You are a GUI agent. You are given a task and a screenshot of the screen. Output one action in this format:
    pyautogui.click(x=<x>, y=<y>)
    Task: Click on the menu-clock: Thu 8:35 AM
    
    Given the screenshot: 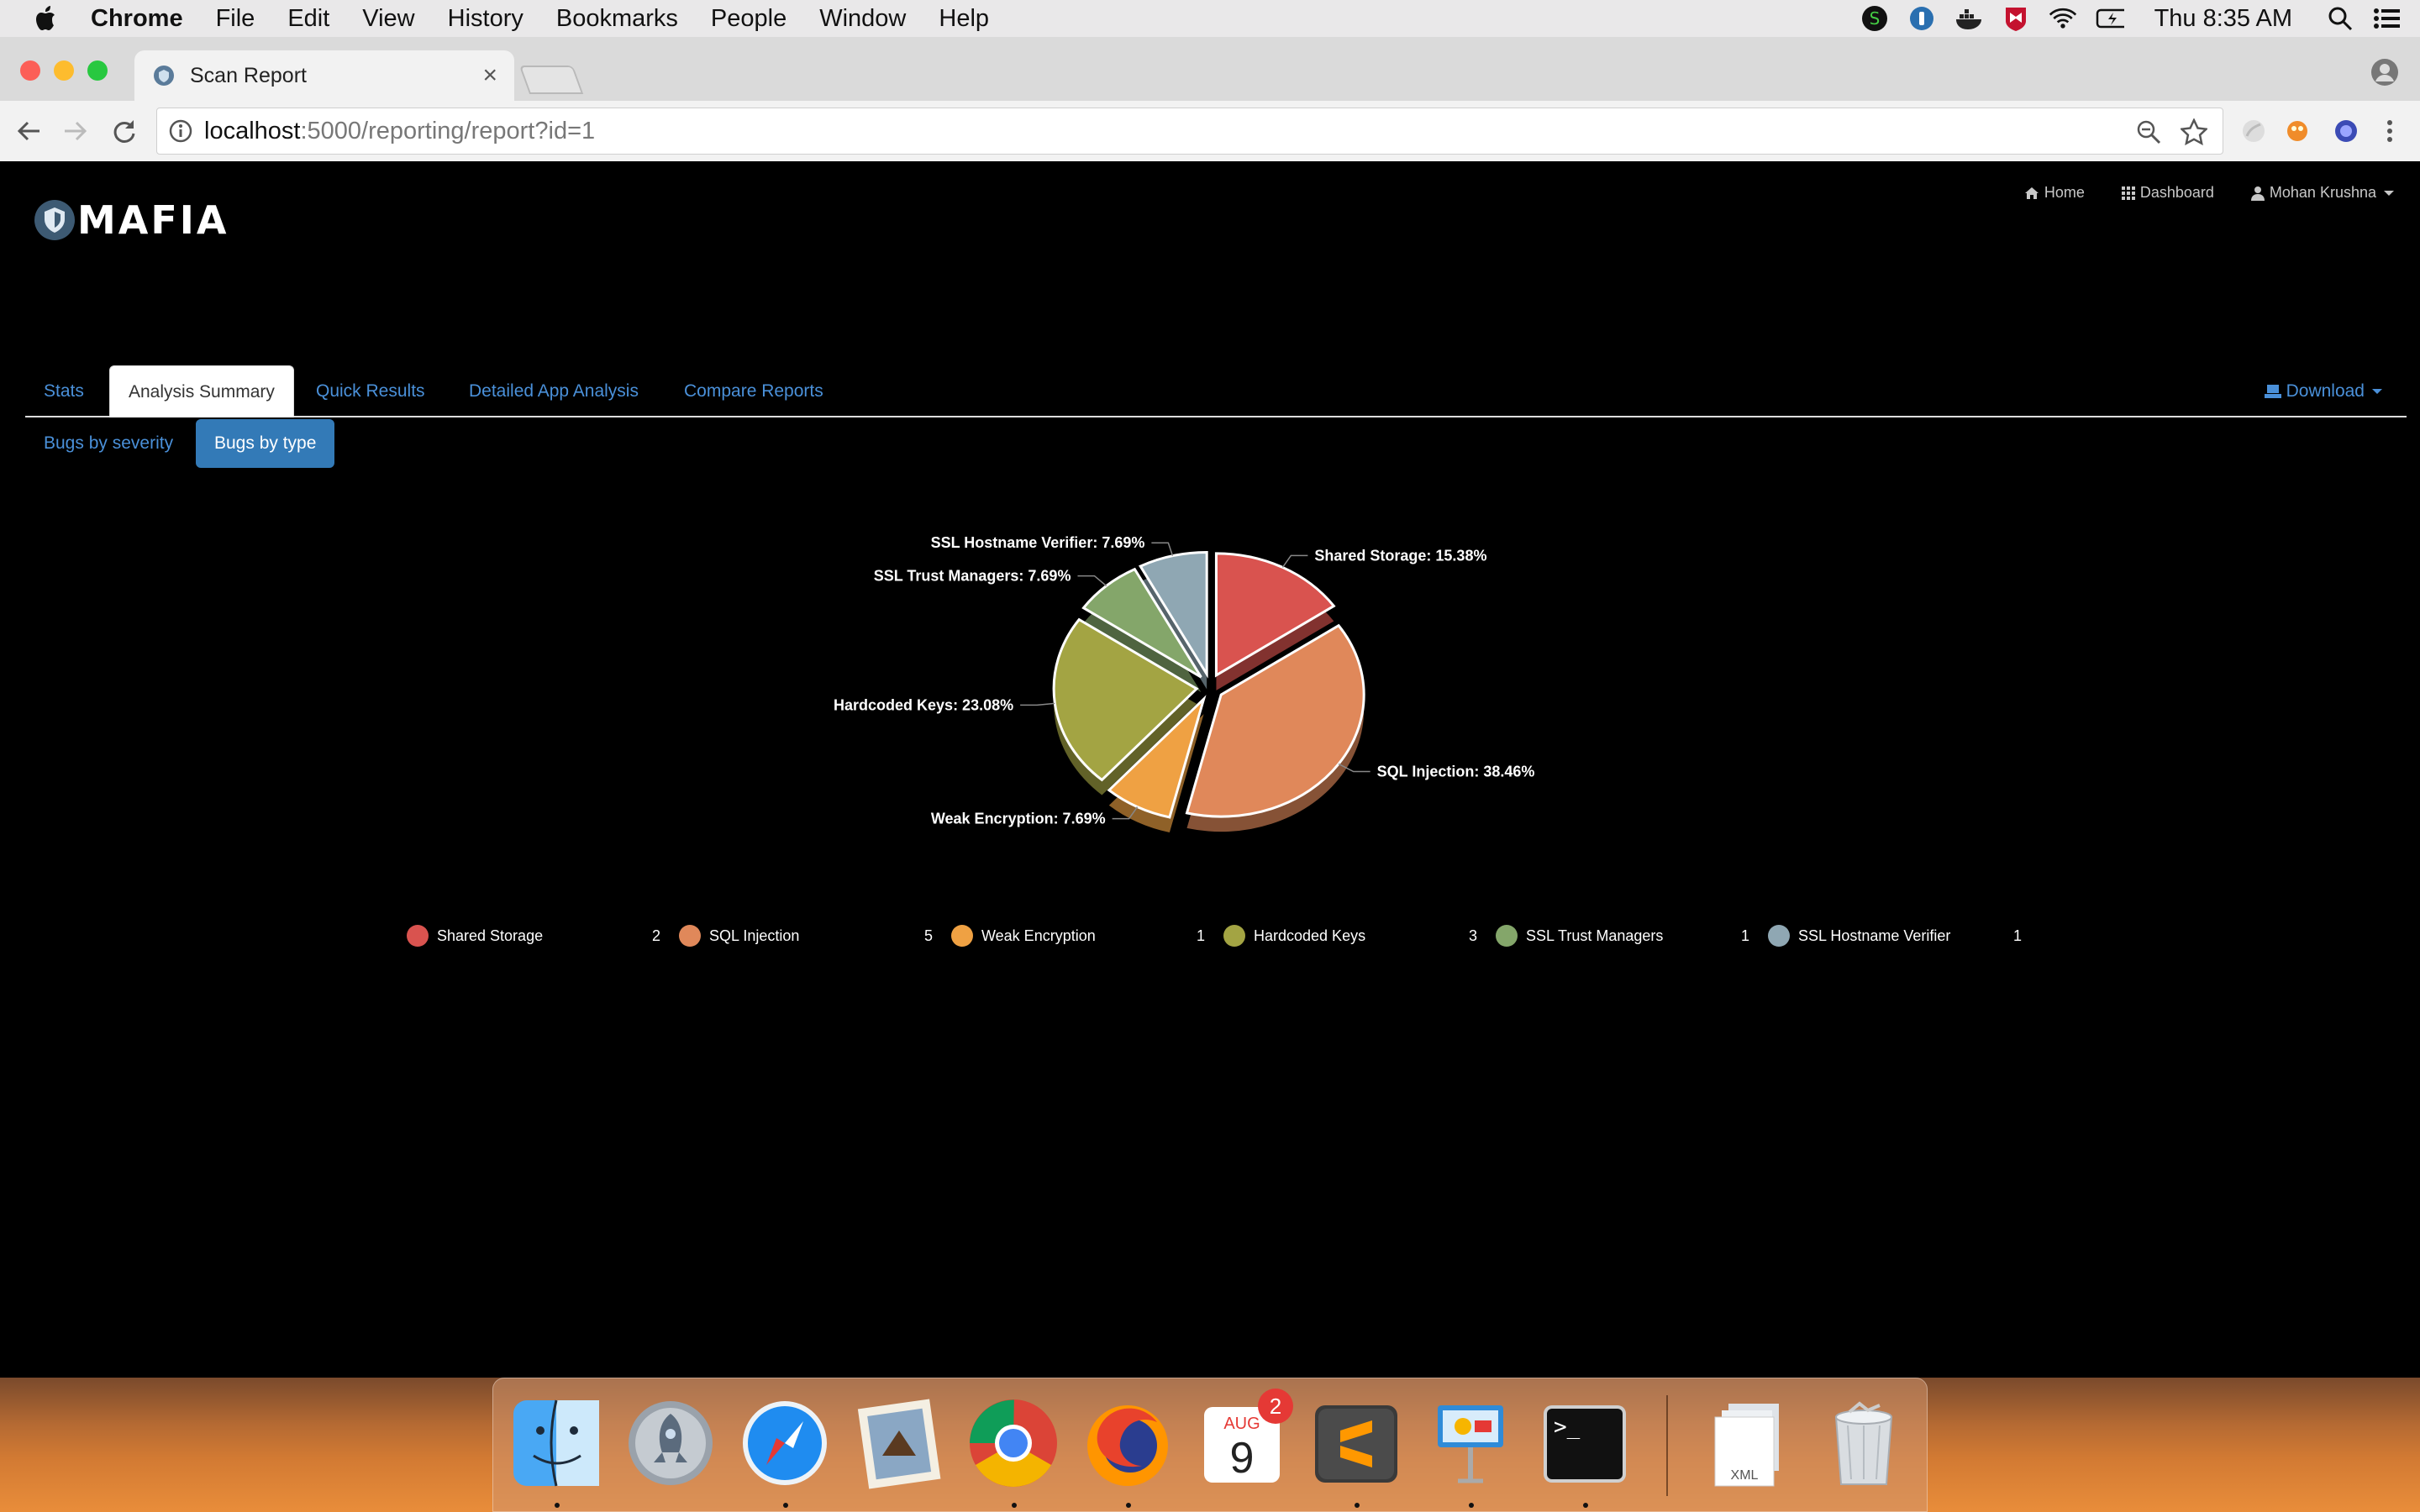 What is the action you would take?
    pyautogui.click(x=2223, y=19)
    